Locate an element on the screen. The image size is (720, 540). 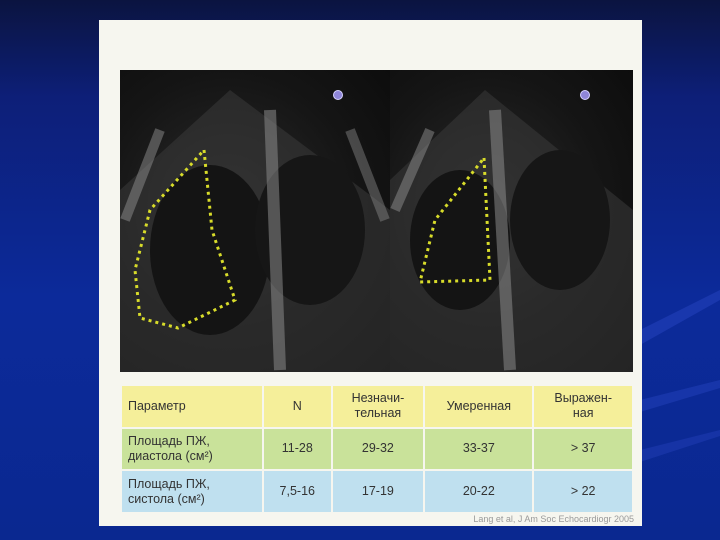
header-severe: Выражен- ная is located at coordinates (583, 406).